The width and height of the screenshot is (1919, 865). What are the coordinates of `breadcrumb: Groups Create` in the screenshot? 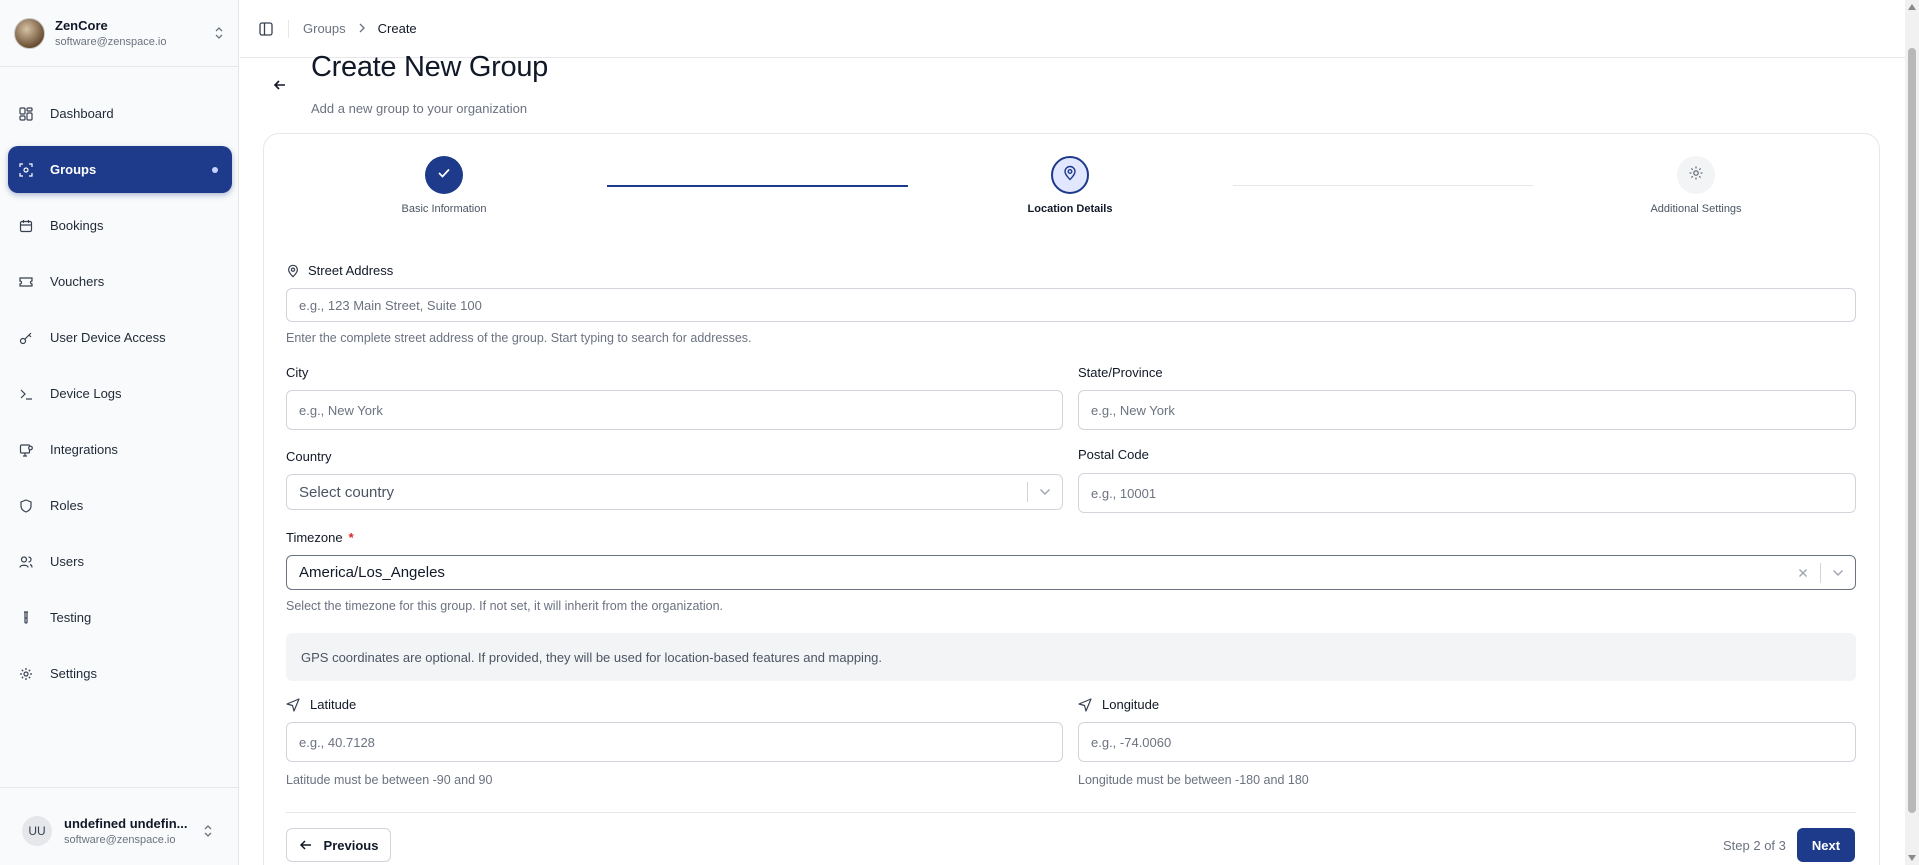 It's located at (360, 28).